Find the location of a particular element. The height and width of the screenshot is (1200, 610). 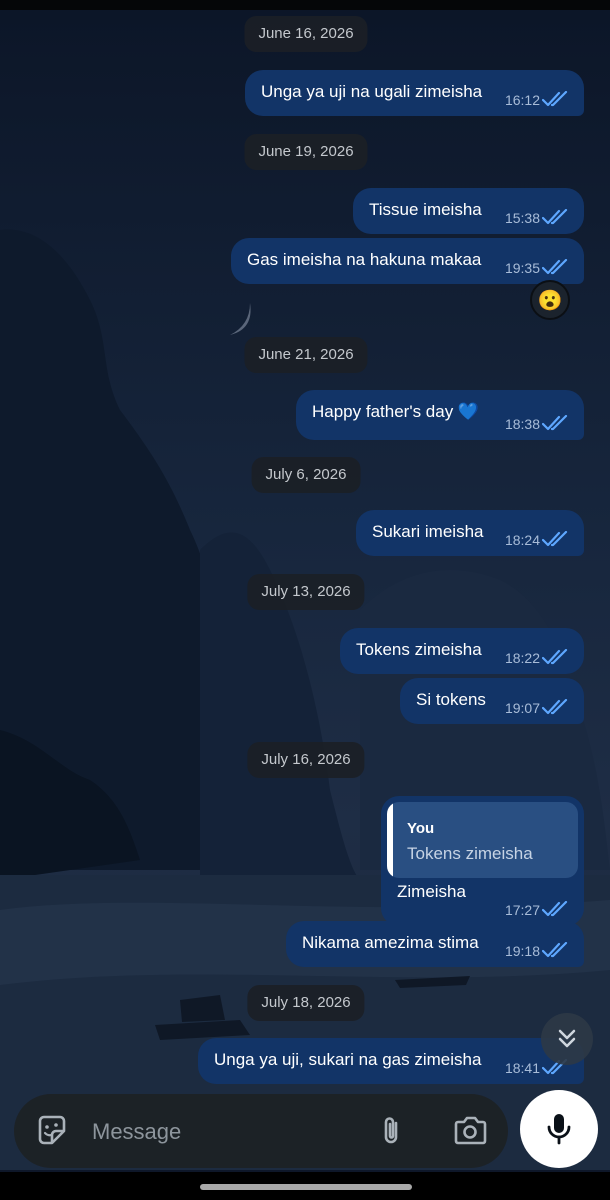

message-text: Tokens zimeisha is located at coordinates (419, 649).